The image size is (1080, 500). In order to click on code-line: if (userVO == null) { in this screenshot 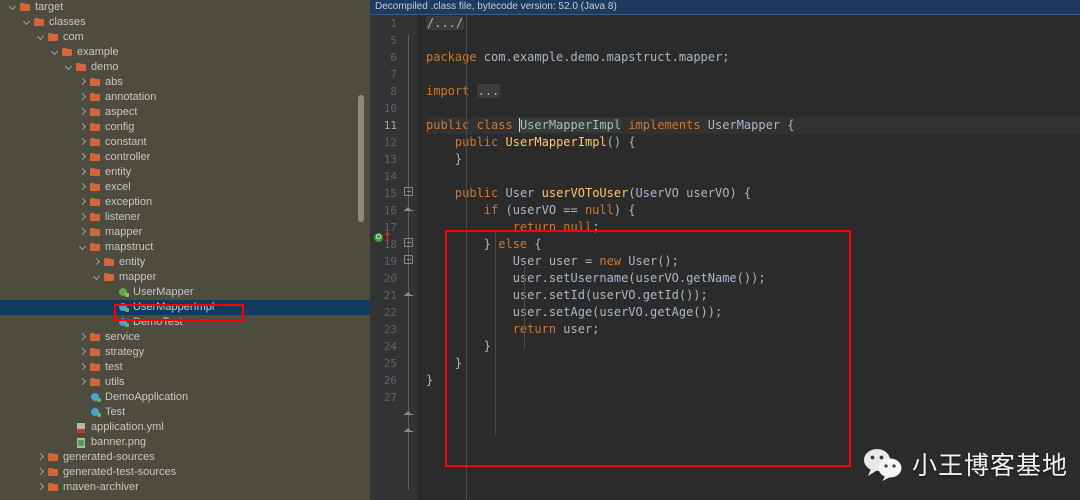, I will do `click(753, 210)`.